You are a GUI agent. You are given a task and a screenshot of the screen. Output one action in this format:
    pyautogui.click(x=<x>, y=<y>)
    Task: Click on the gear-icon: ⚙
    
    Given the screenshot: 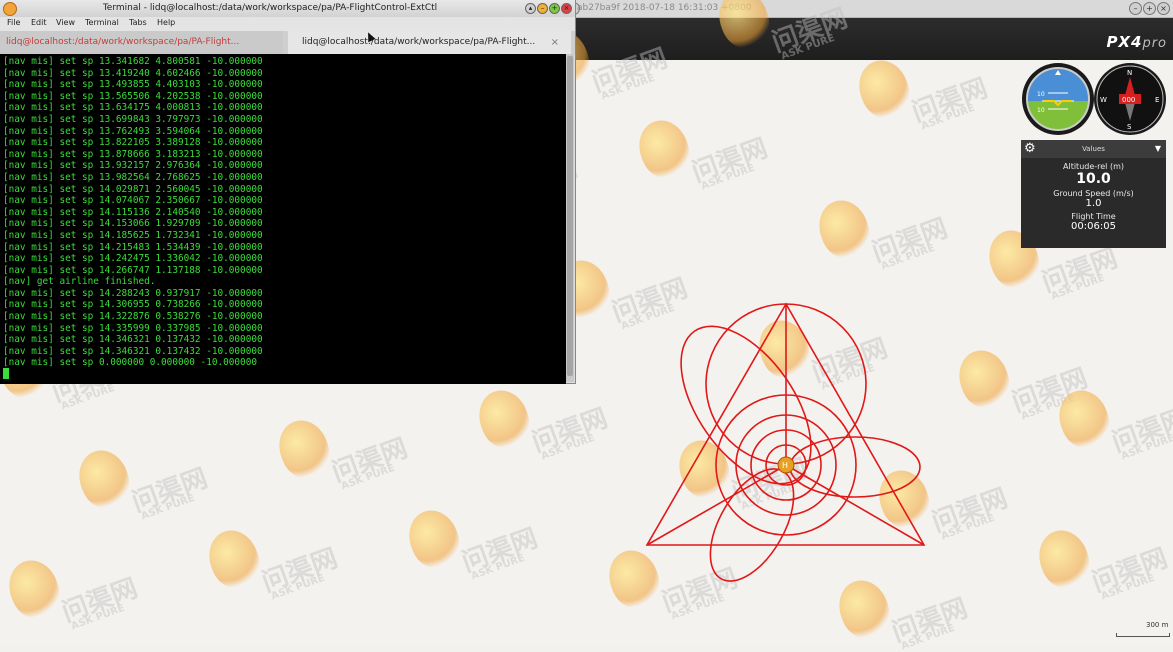 What is the action you would take?
    pyautogui.click(x=1030, y=149)
    